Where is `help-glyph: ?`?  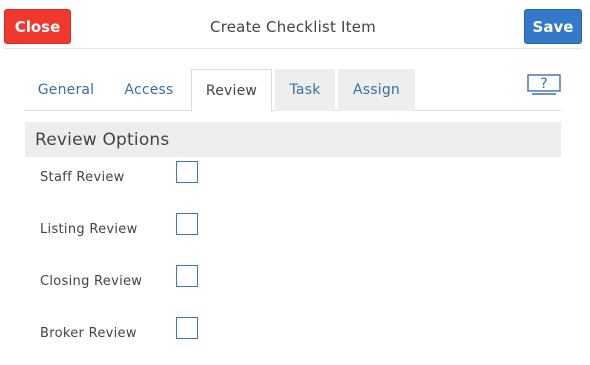 help-glyph: ? is located at coordinates (543, 84).